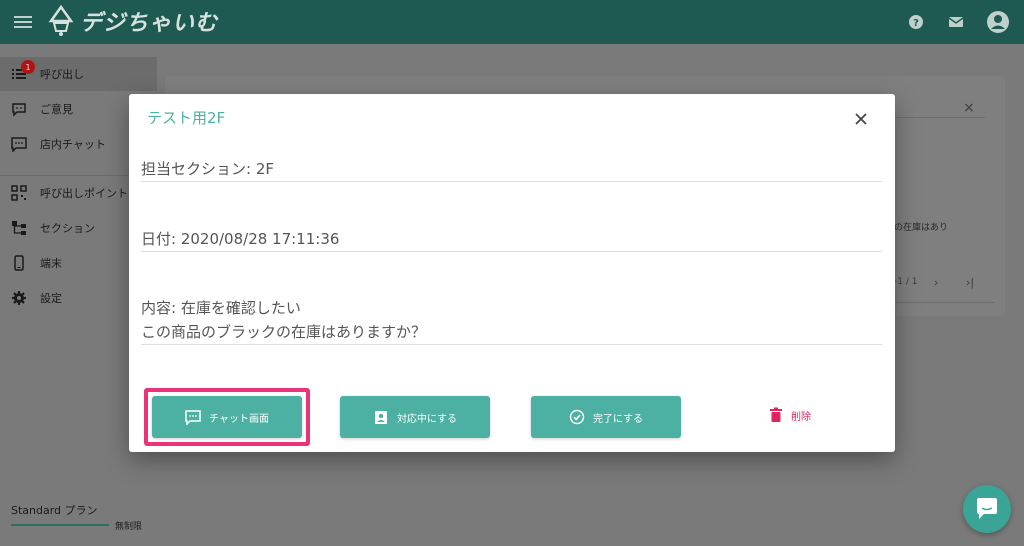  What do you see at coordinates (61, 20) in the screenshot?
I see `logo-bell-icon` at bounding box center [61, 20].